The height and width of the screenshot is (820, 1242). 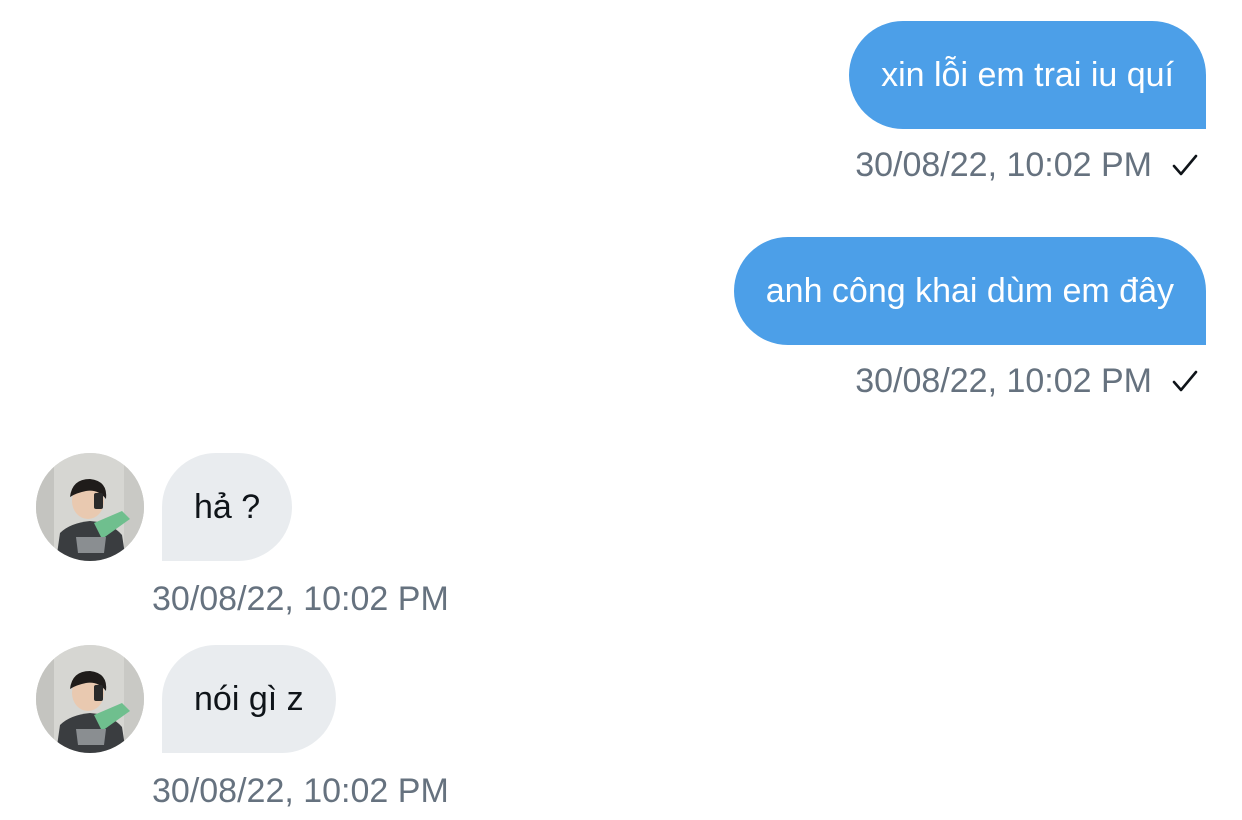 I want to click on received-message-bubble: nói gì z, so click(x=249, y=699).